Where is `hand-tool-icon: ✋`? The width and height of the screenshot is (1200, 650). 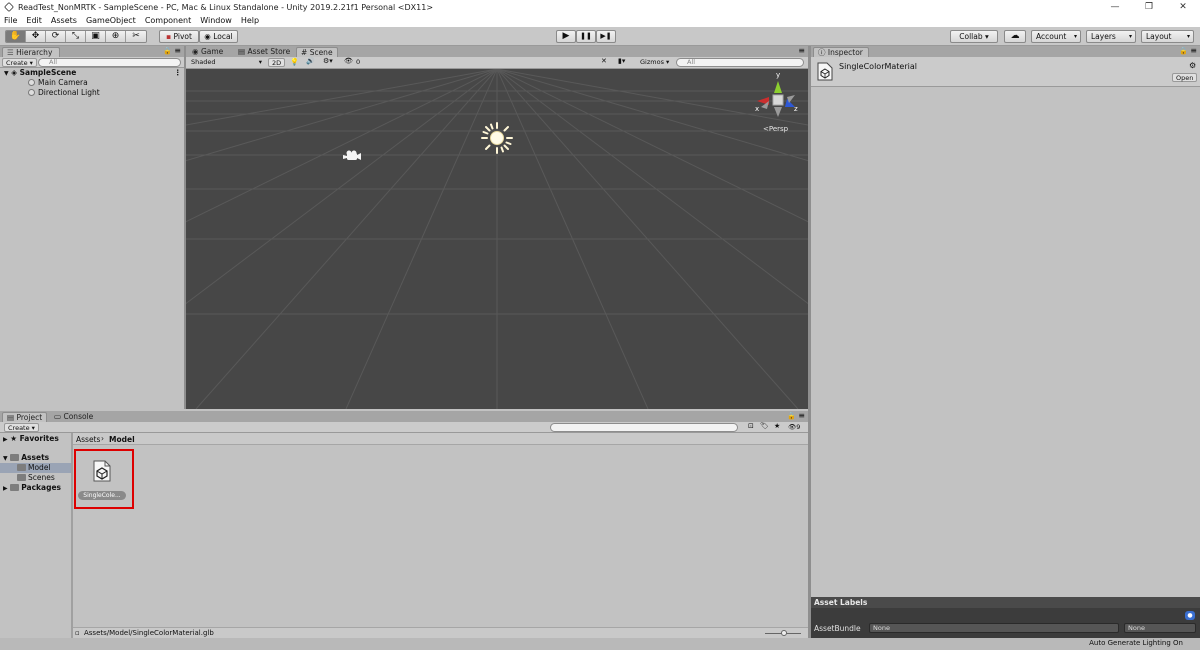 hand-tool-icon: ✋ is located at coordinates (16, 36).